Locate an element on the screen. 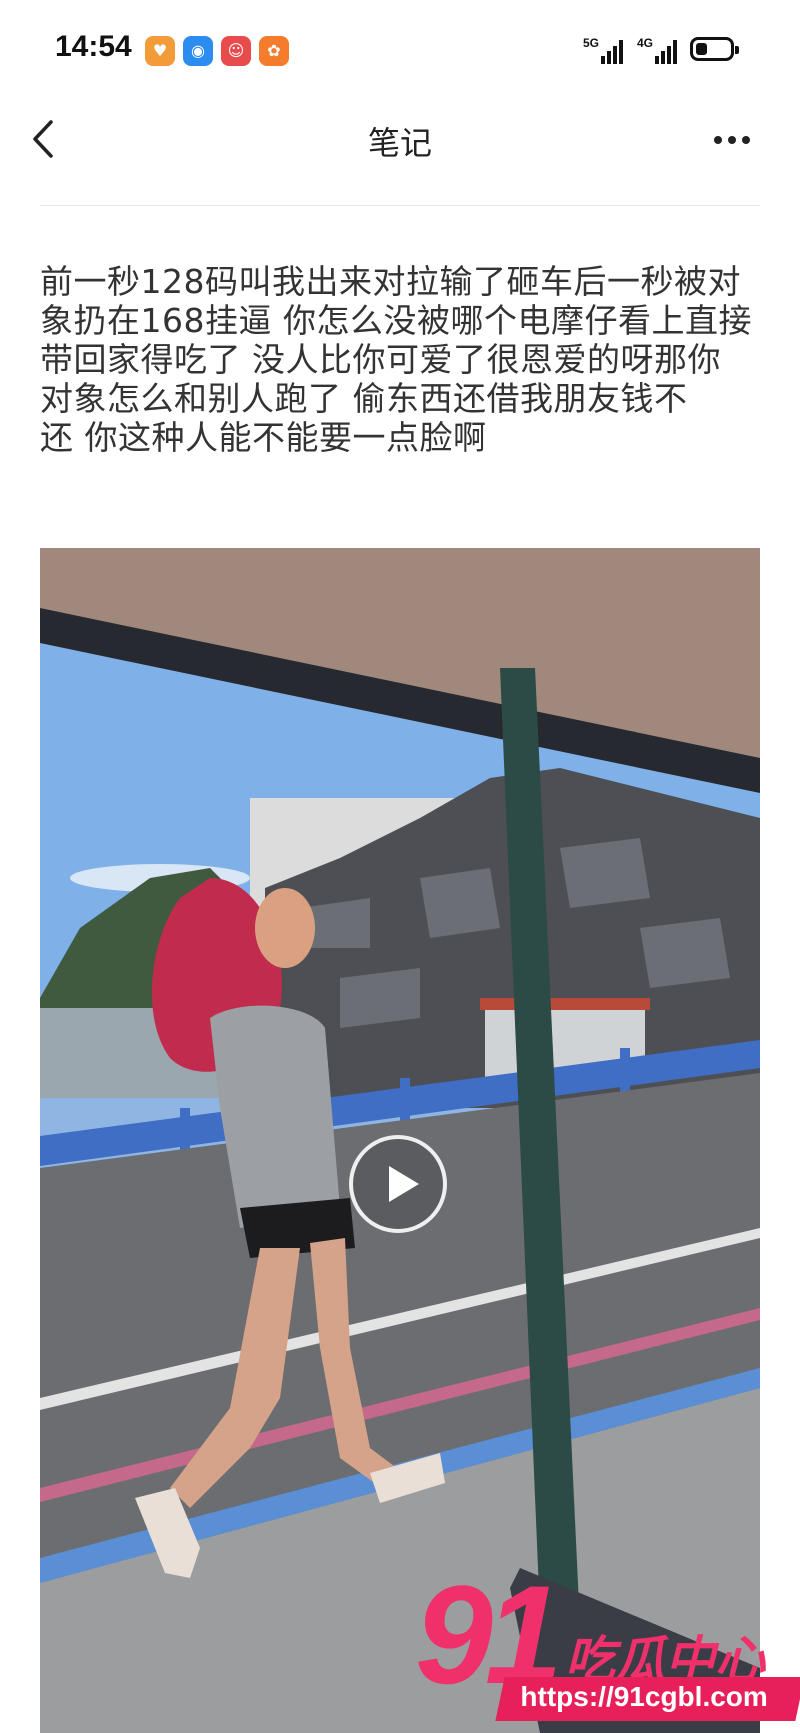 This screenshot has width=800, height=1733. signal-5g-icon: 5G is located at coordinates (603, 50).